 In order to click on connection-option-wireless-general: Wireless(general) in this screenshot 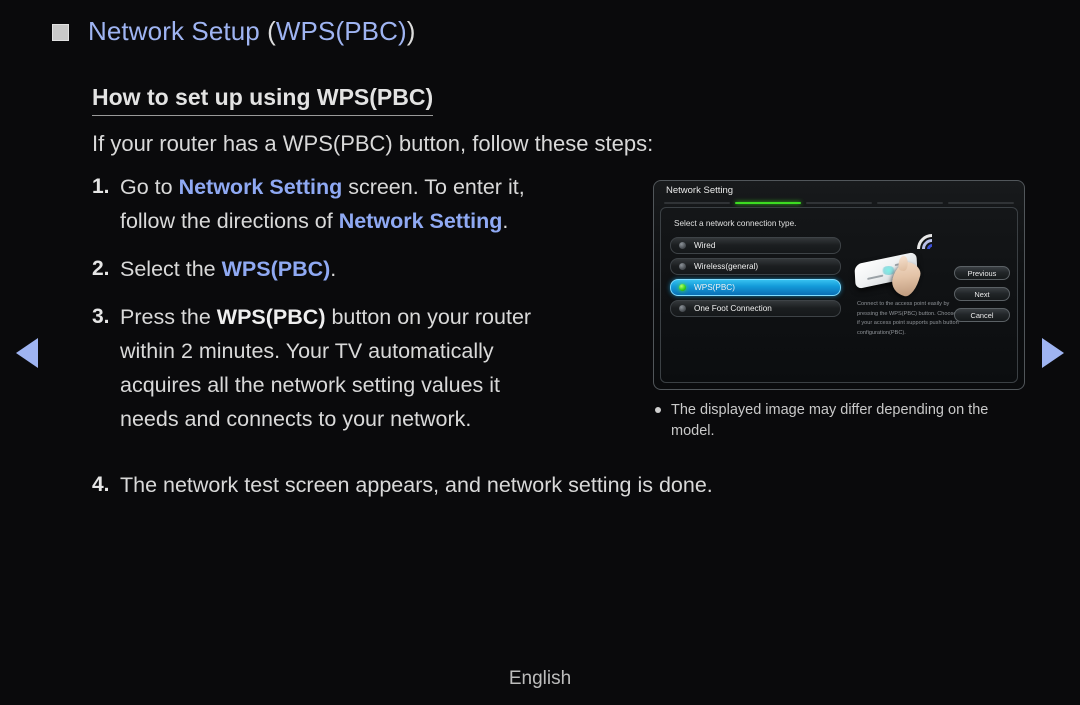, I will do `click(755, 266)`.